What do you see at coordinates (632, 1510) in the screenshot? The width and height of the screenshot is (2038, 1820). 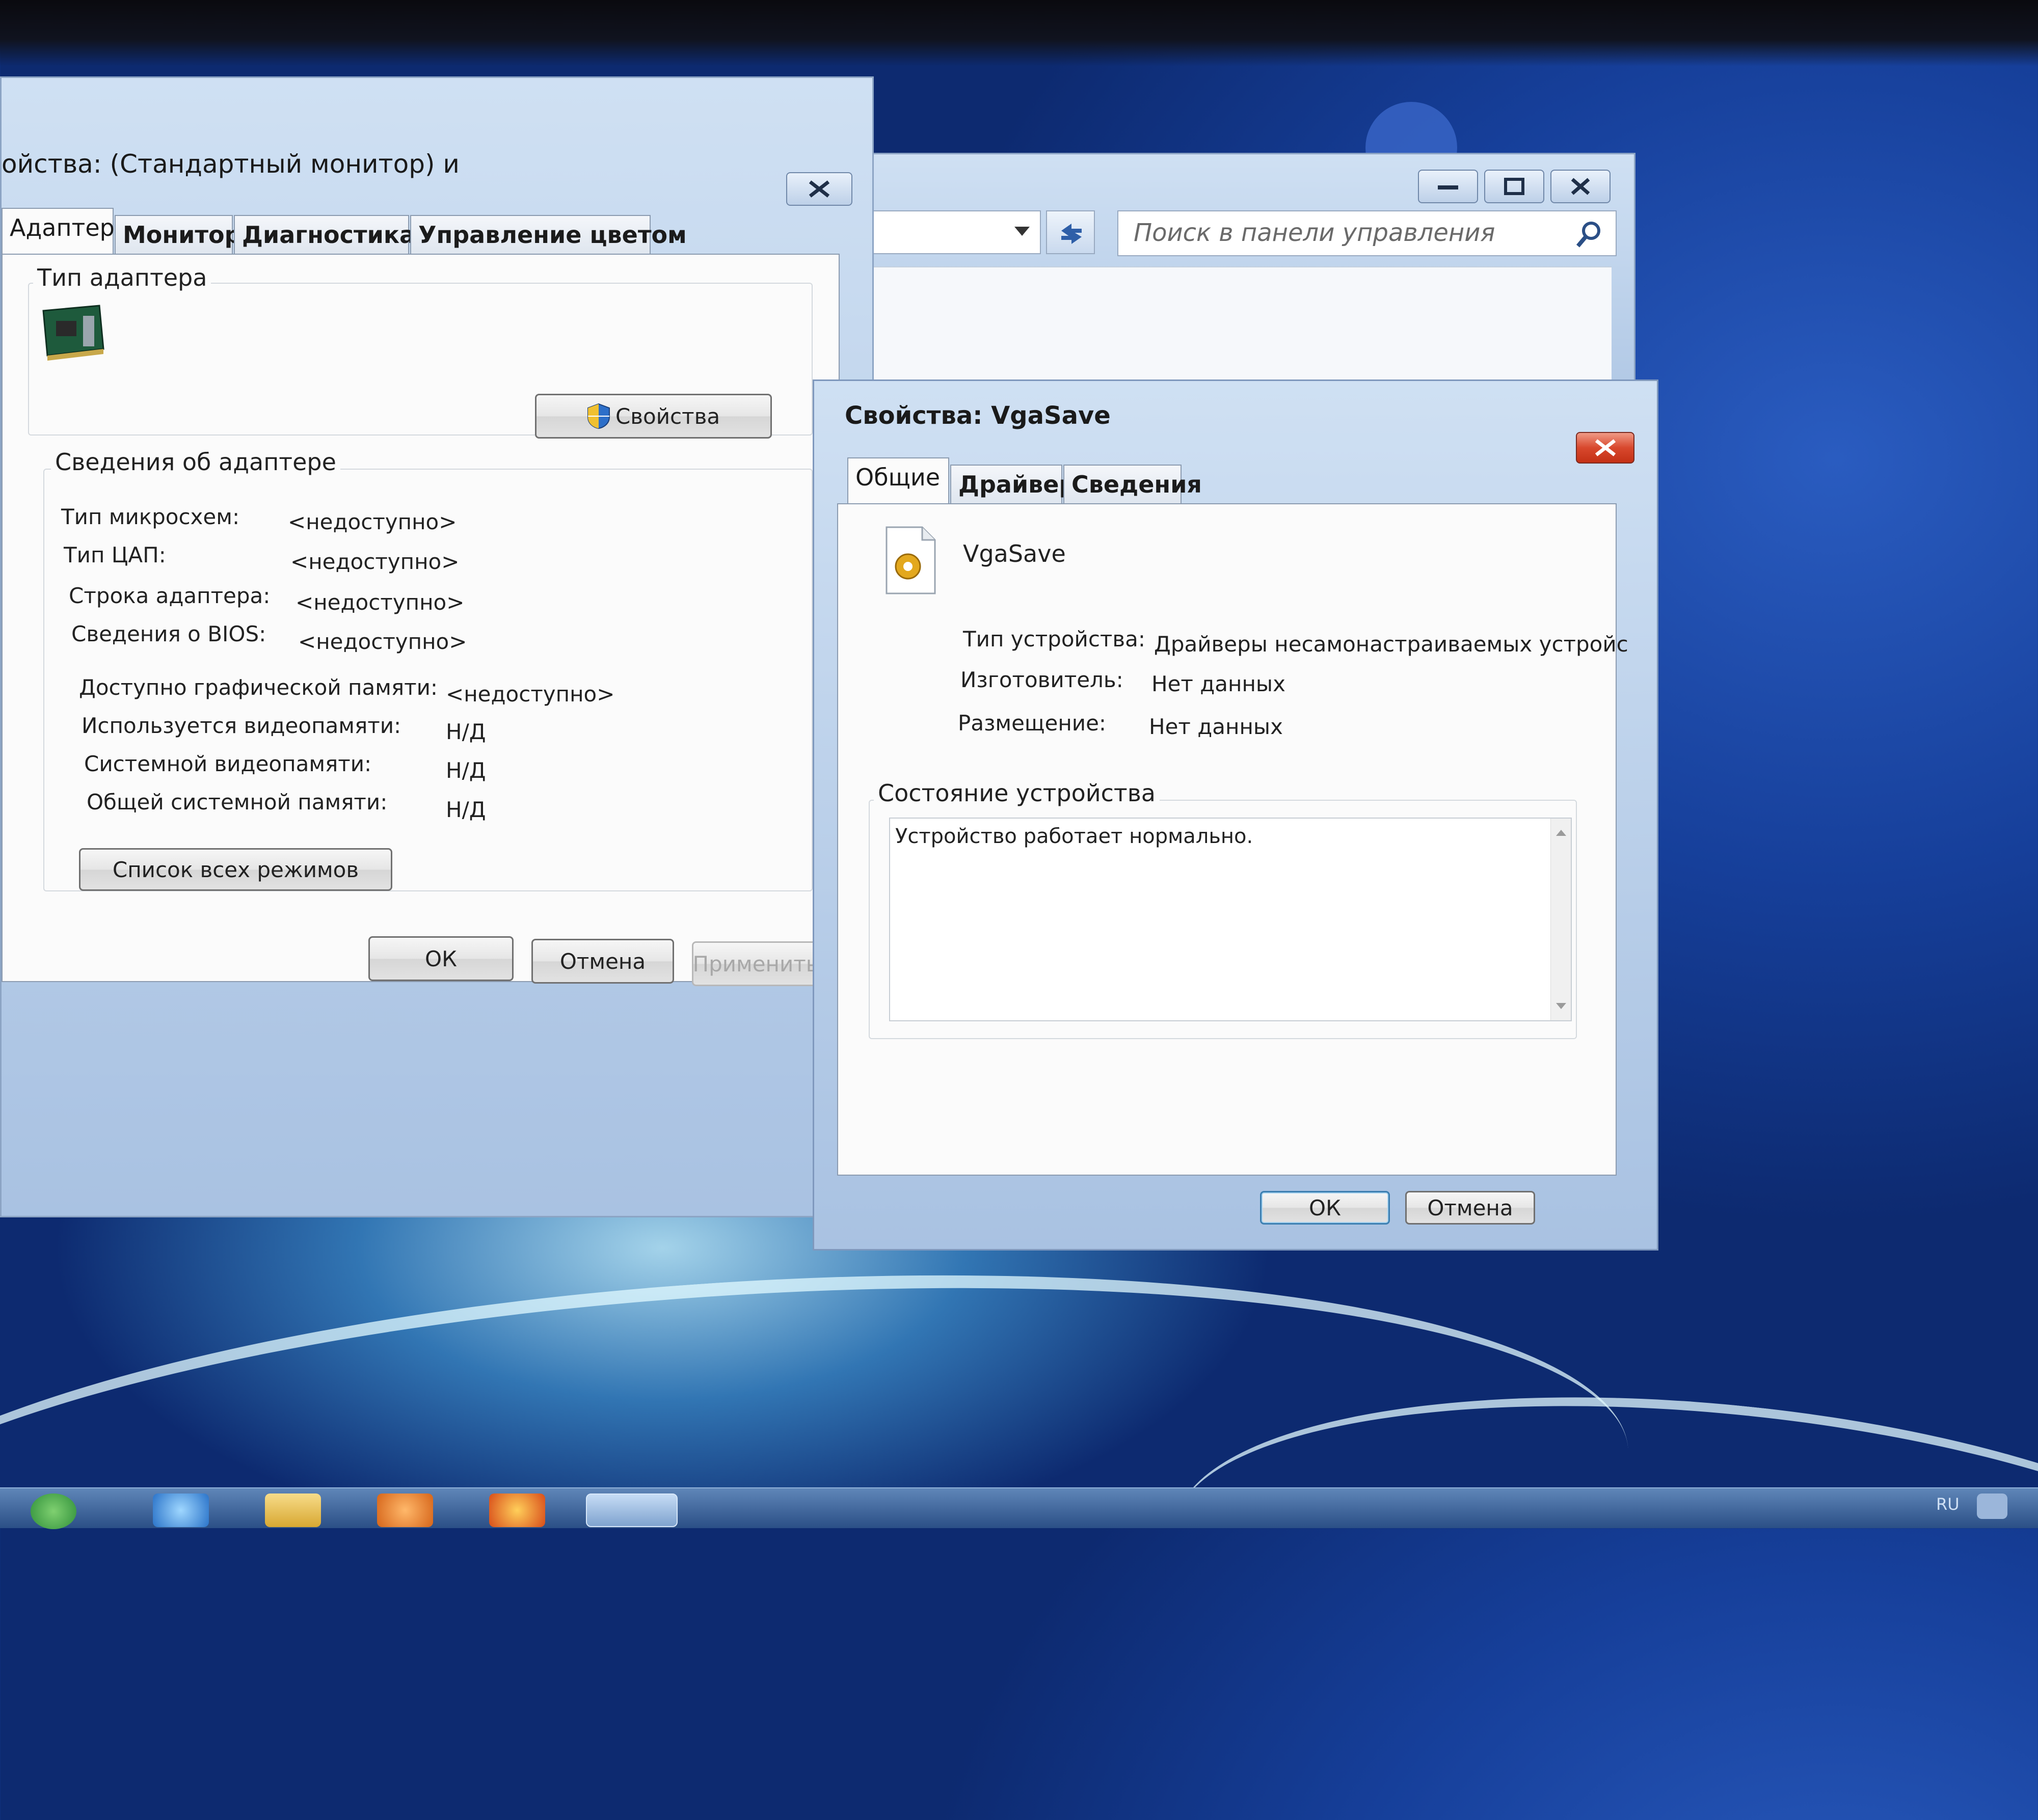 I see `control-panel-task-icon` at bounding box center [632, 1510].